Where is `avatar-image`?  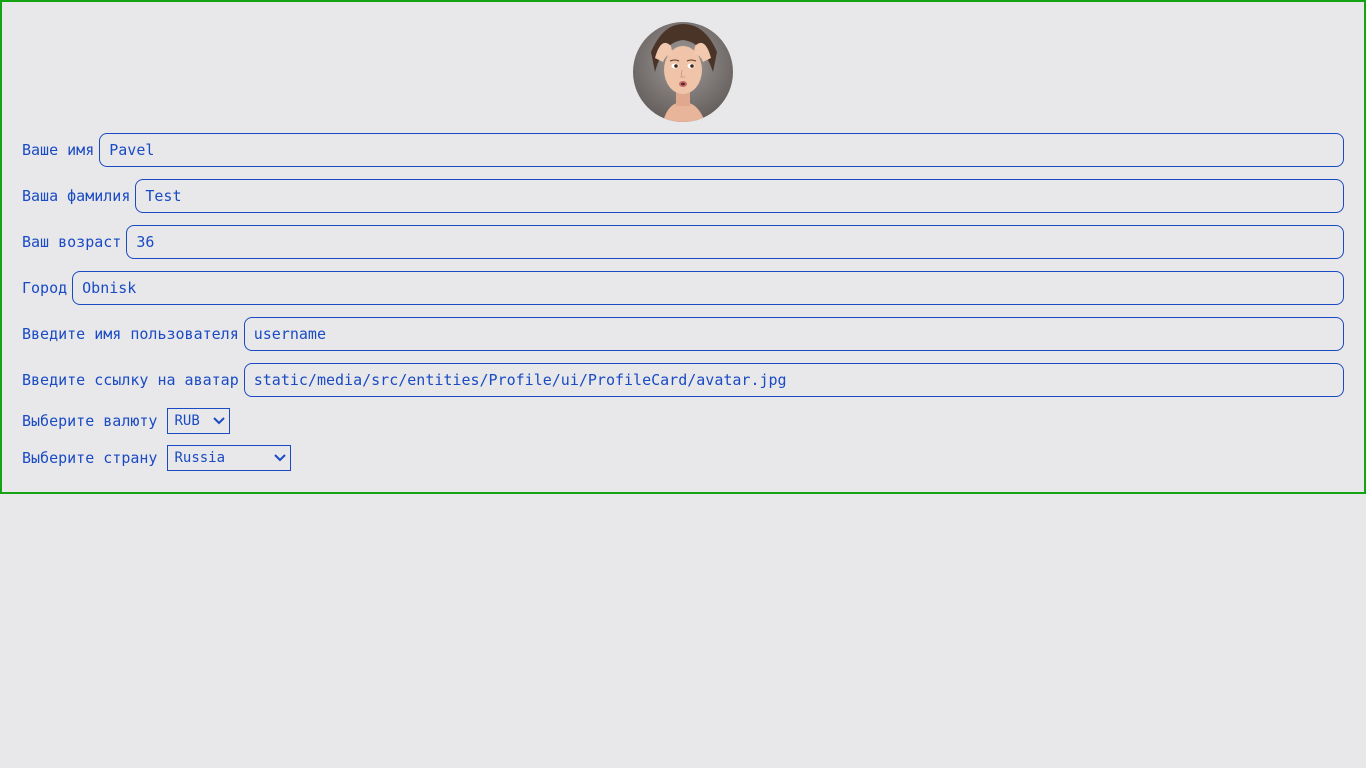 avatar-image is located at coordinates (683, 72).